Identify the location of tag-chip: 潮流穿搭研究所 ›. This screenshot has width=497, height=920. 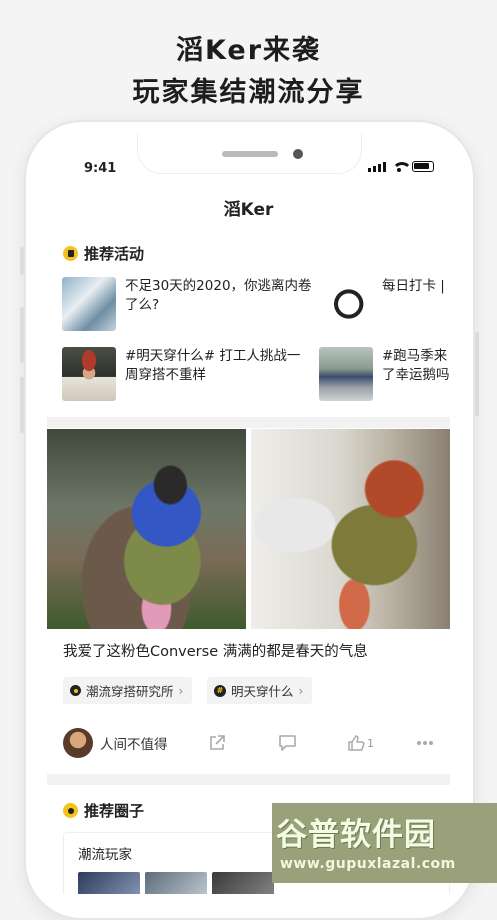
(128, 690).